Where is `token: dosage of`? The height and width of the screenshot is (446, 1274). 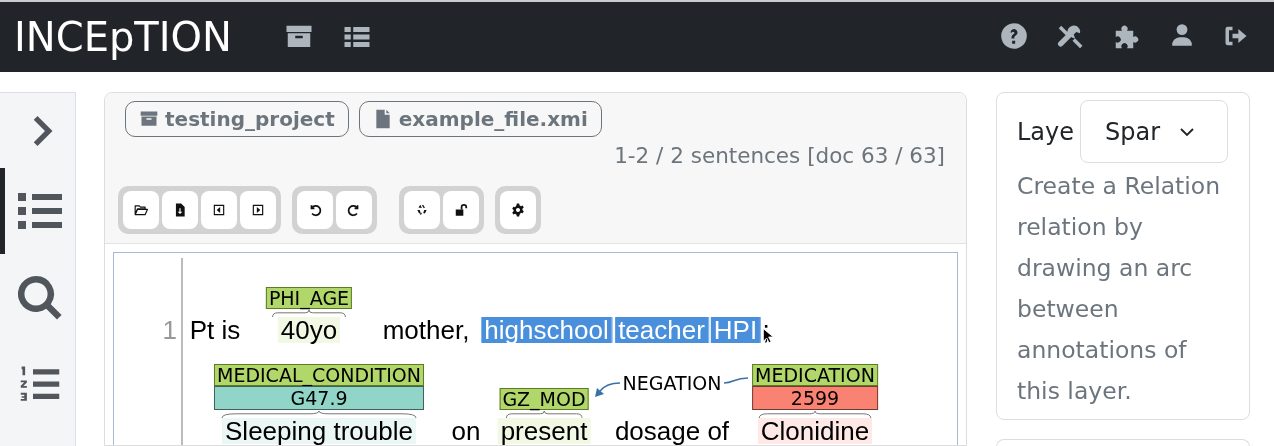
token: dosage of is located at coordinates (672, 431).